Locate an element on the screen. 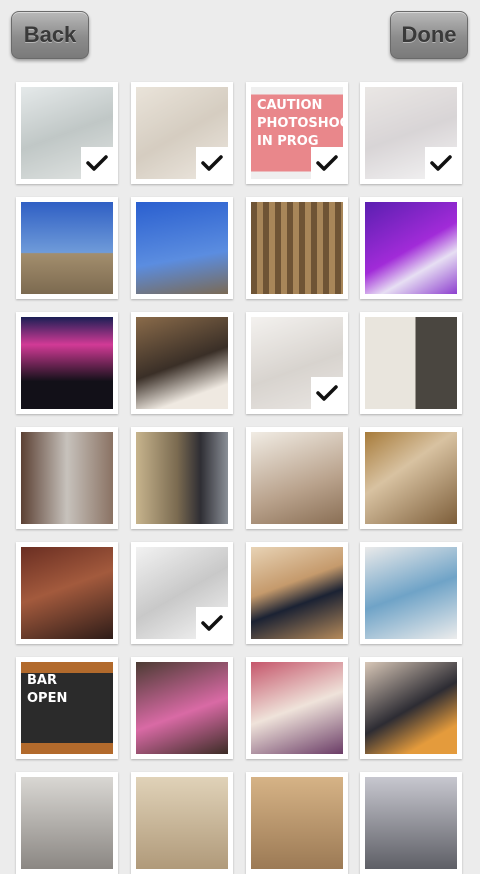 Image resolution: width=480 pixels, height=874 pixels. photo-image: BAR OPEN is located at coordinates (67, 708).